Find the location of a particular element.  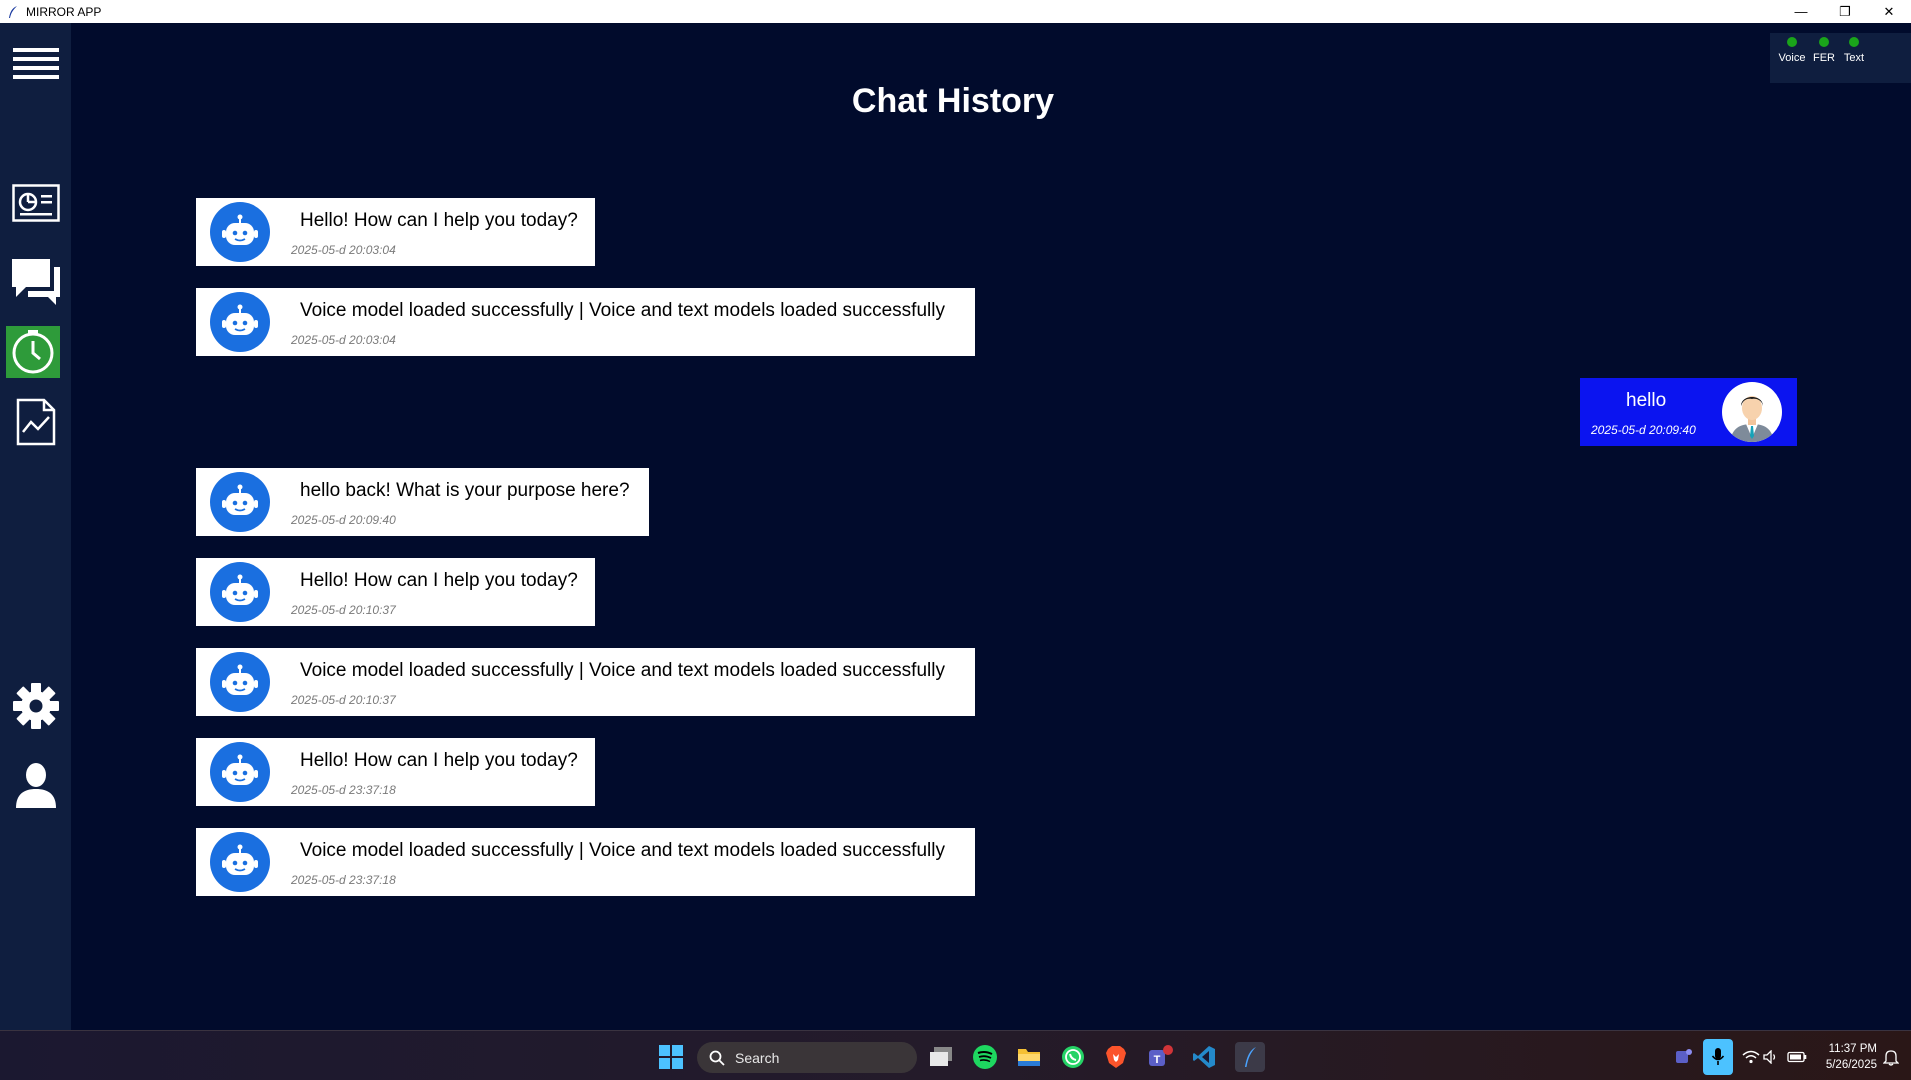

teams-tray-button is located at coordinates (1684, 1057).